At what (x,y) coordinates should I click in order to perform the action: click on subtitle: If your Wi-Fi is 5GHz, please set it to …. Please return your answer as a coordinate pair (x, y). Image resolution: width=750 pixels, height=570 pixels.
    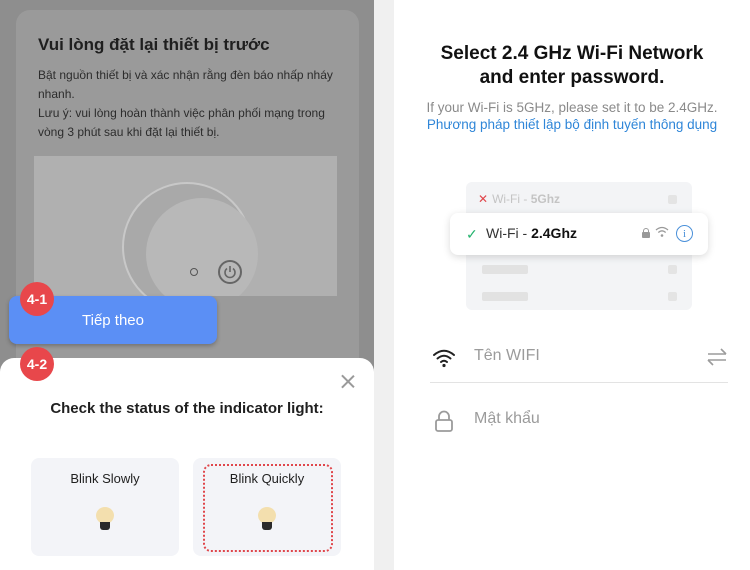
    Looking at the image, I should click on (572, 116).